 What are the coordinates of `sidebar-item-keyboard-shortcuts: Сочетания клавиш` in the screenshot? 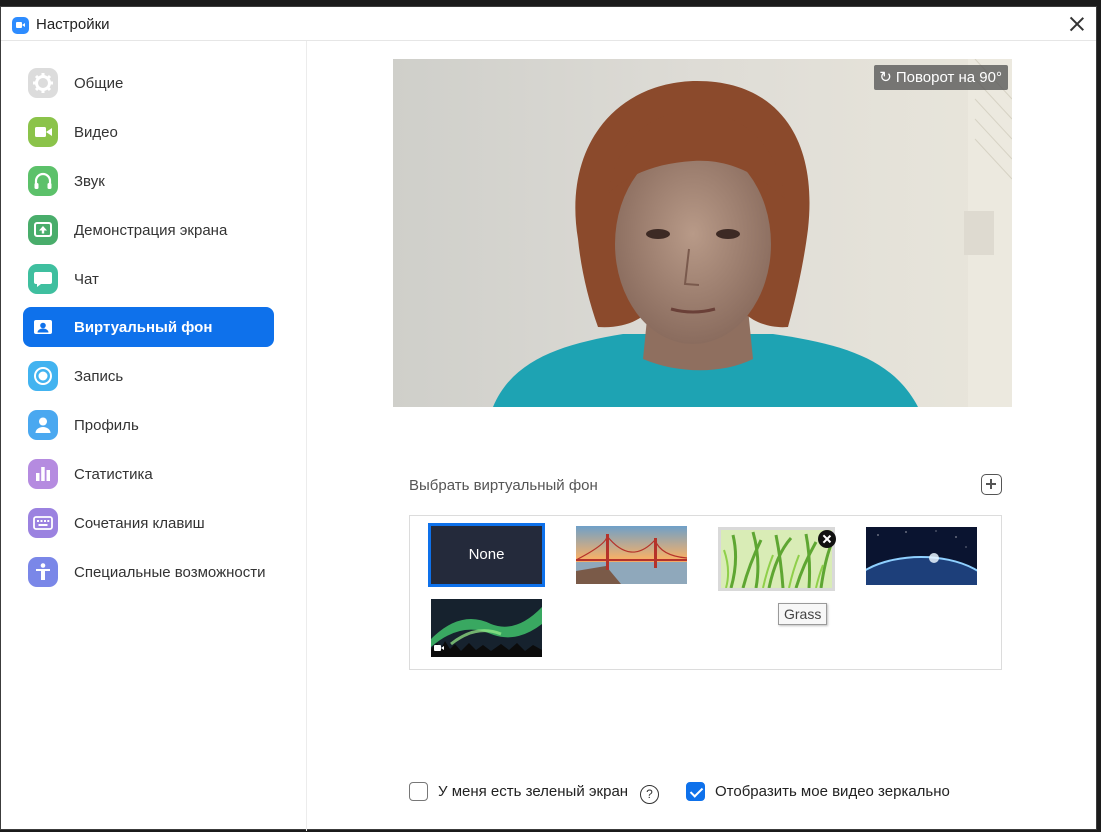 It's located at (148, 523).